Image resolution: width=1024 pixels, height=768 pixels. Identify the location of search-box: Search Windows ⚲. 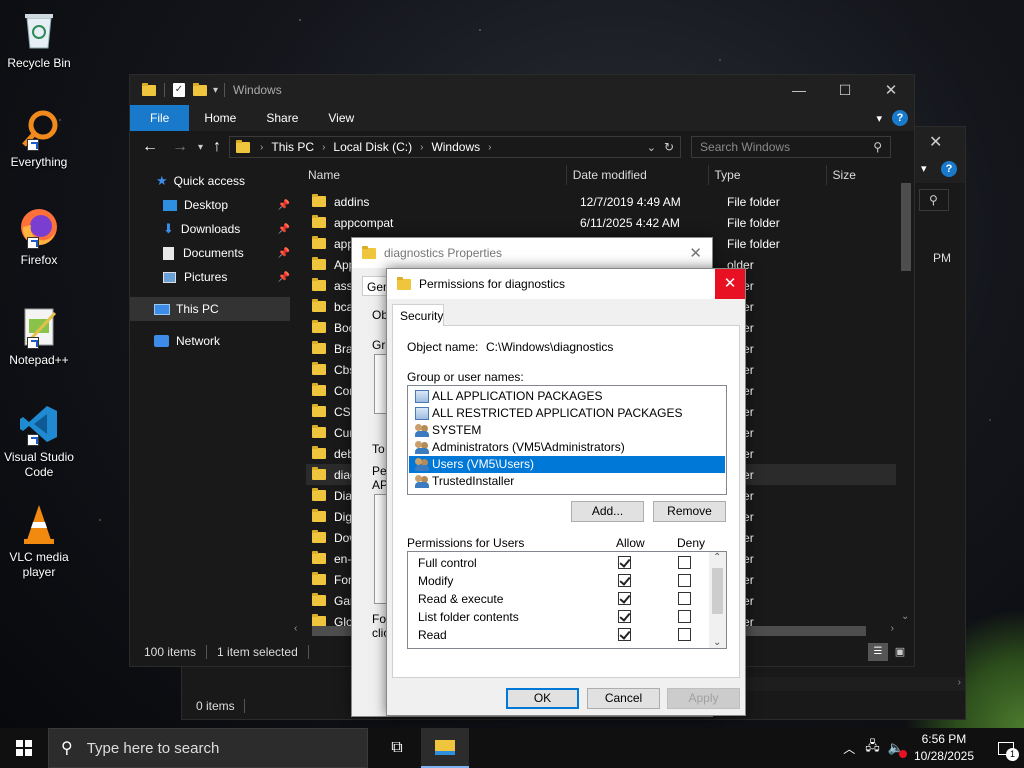
(791, 147).